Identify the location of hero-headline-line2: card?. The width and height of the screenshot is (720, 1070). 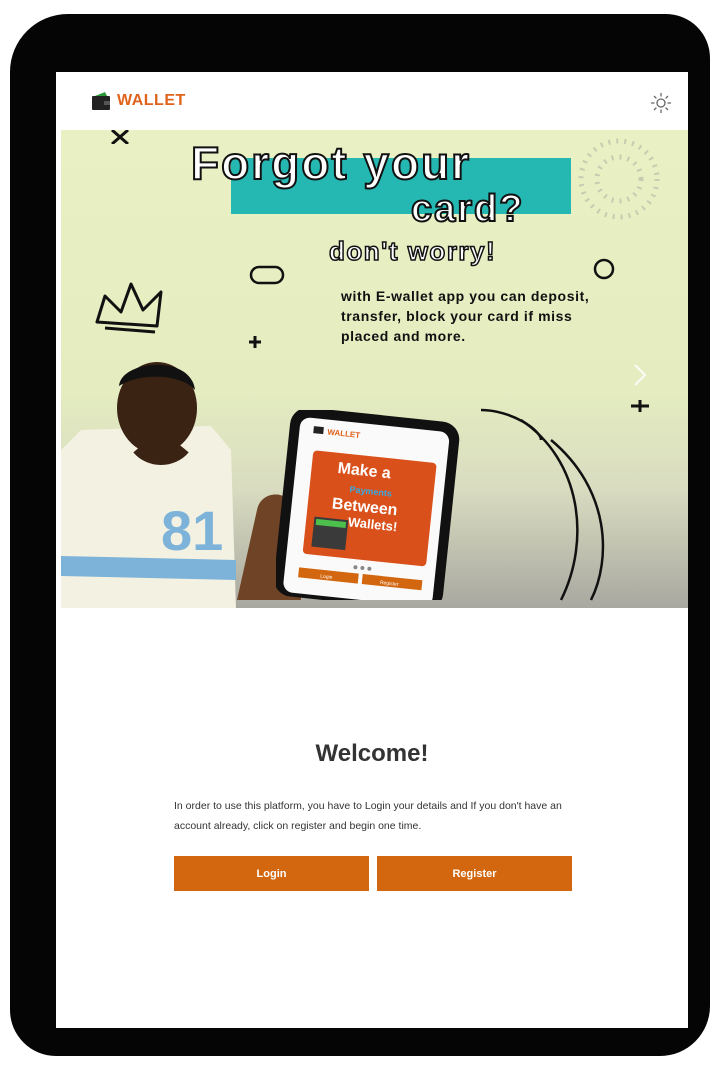
(467, 209).